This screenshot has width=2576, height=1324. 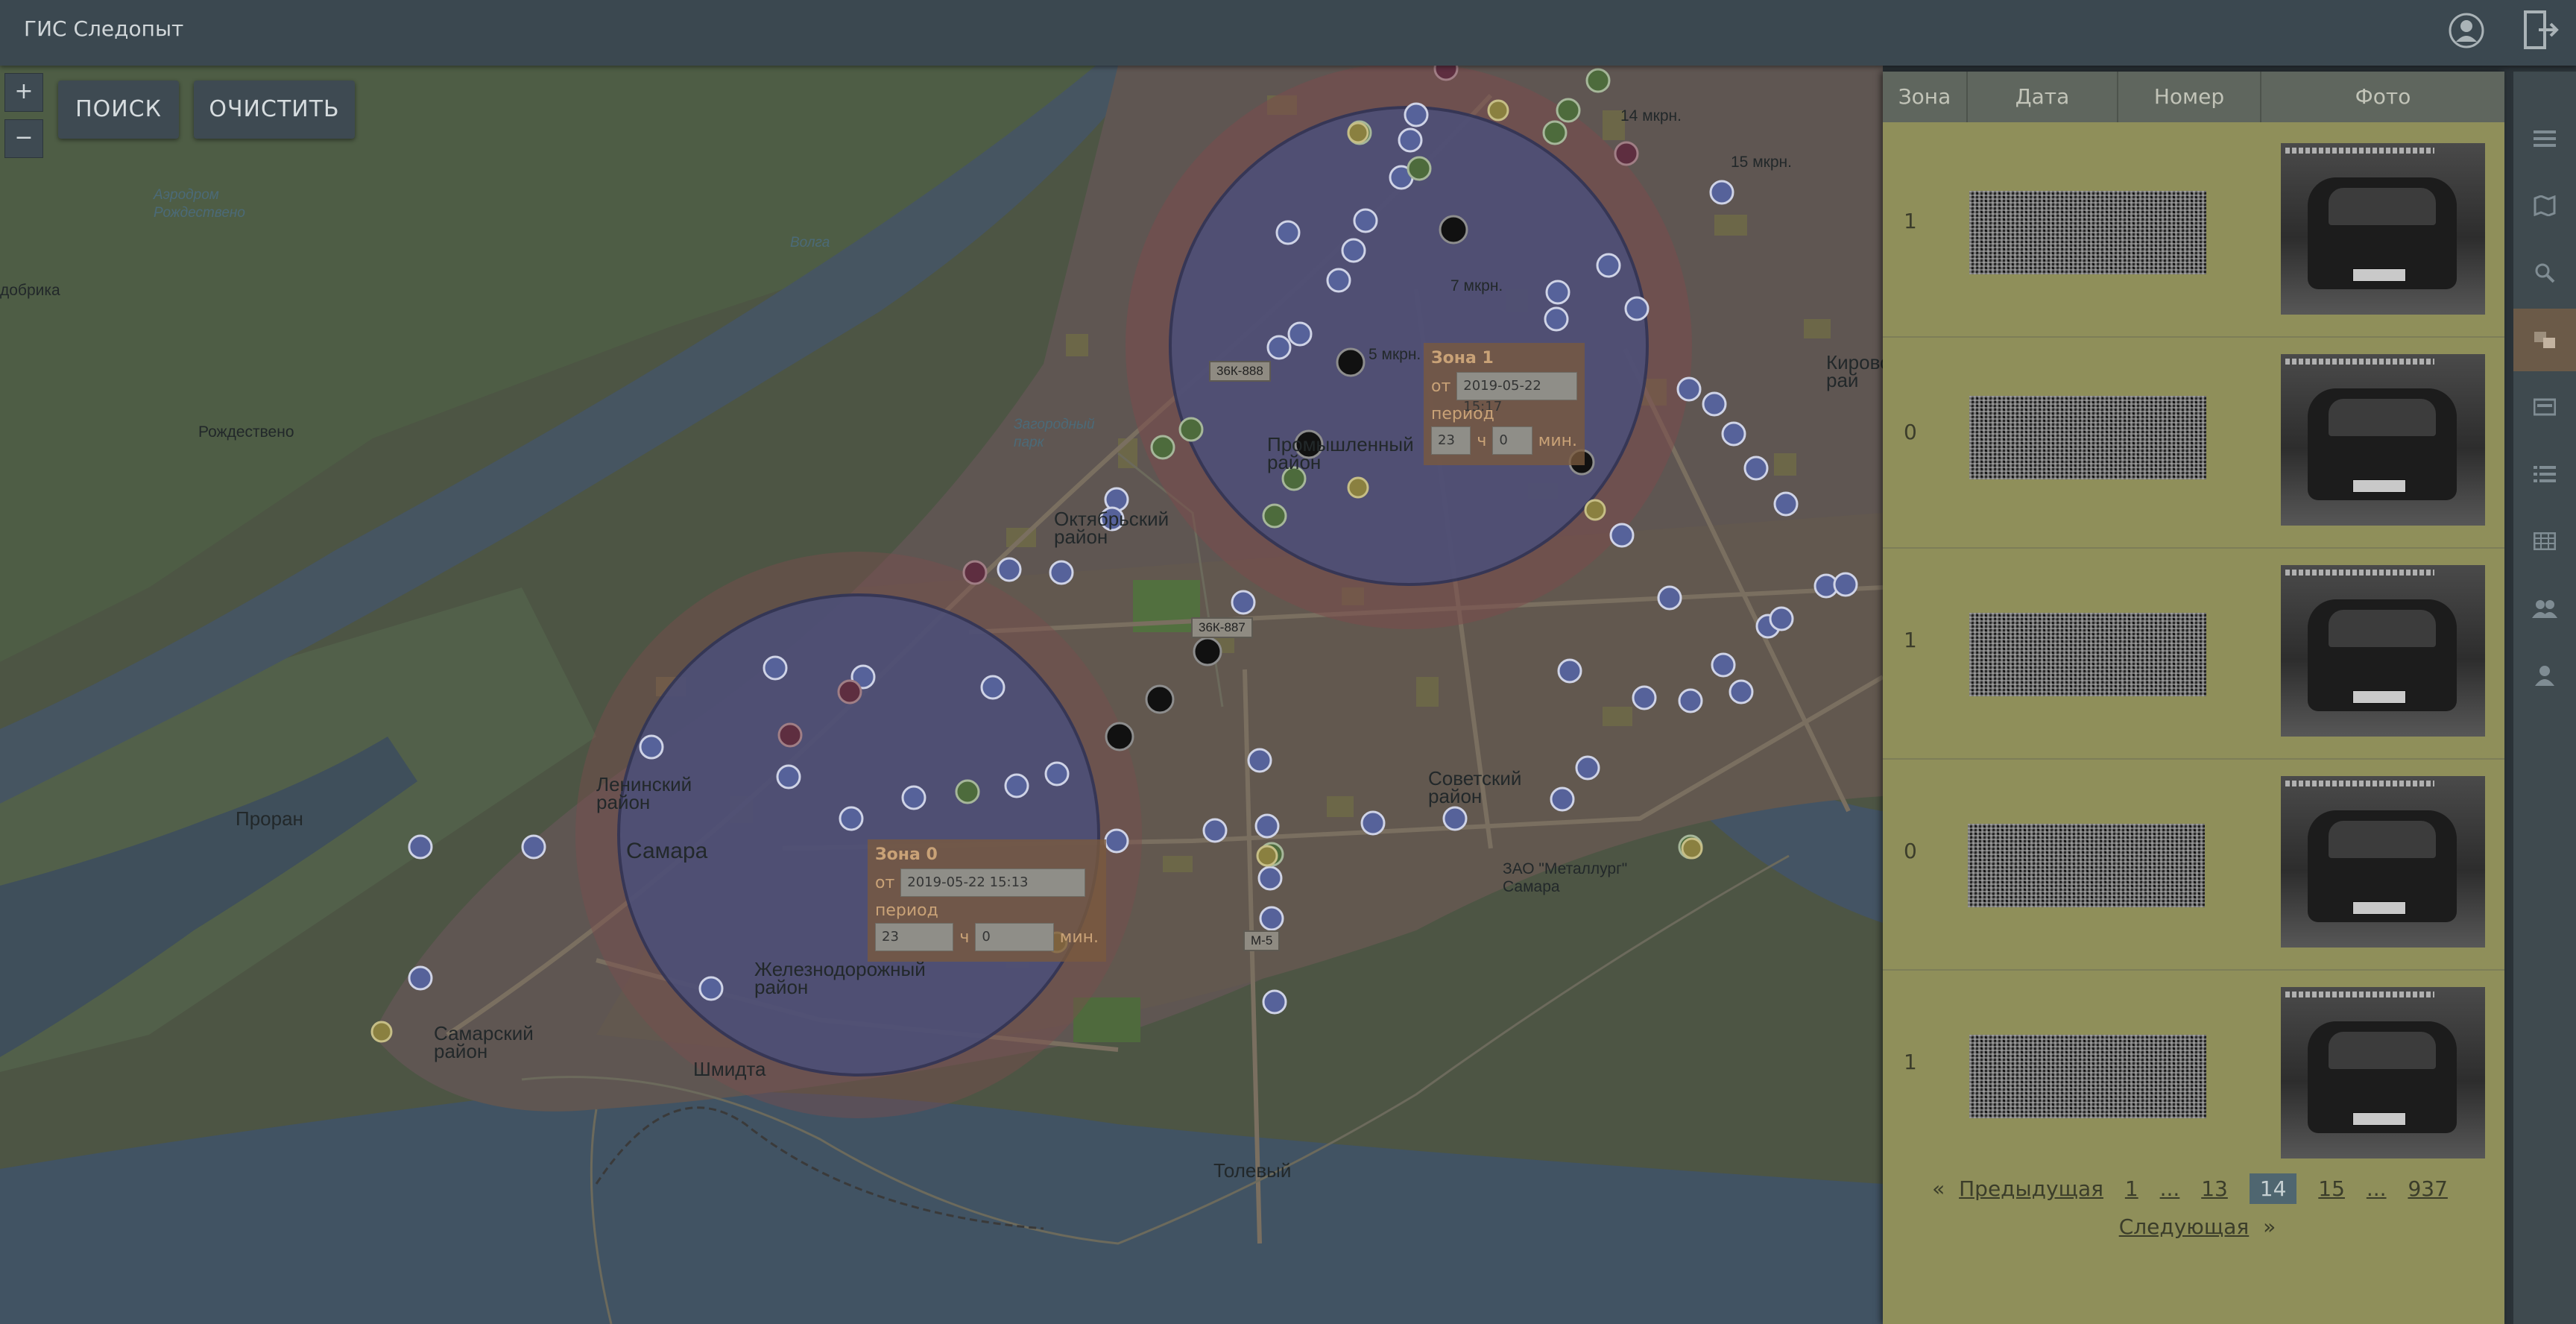 I want to click on clear-button: ОЧИСТИТЬ, so click(x=274, y=110).